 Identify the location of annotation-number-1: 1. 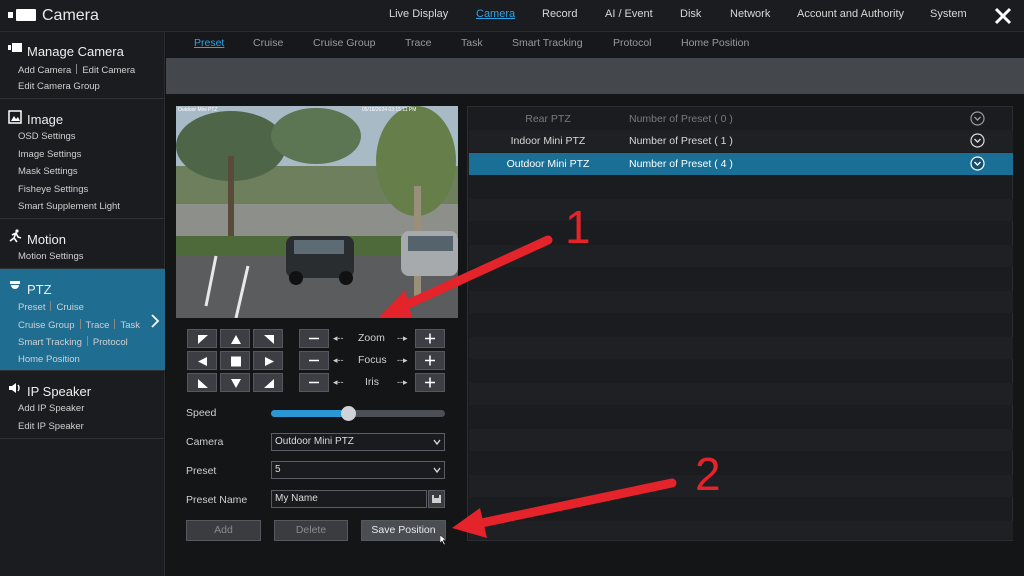
(578, 227).